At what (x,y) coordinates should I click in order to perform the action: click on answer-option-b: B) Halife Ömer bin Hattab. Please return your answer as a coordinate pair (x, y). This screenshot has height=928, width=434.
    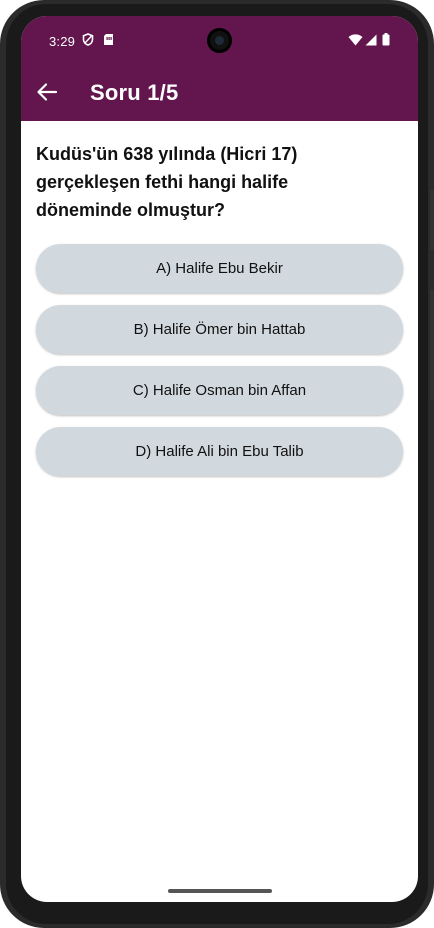
    Looking at the image, I should click on (219, 329).